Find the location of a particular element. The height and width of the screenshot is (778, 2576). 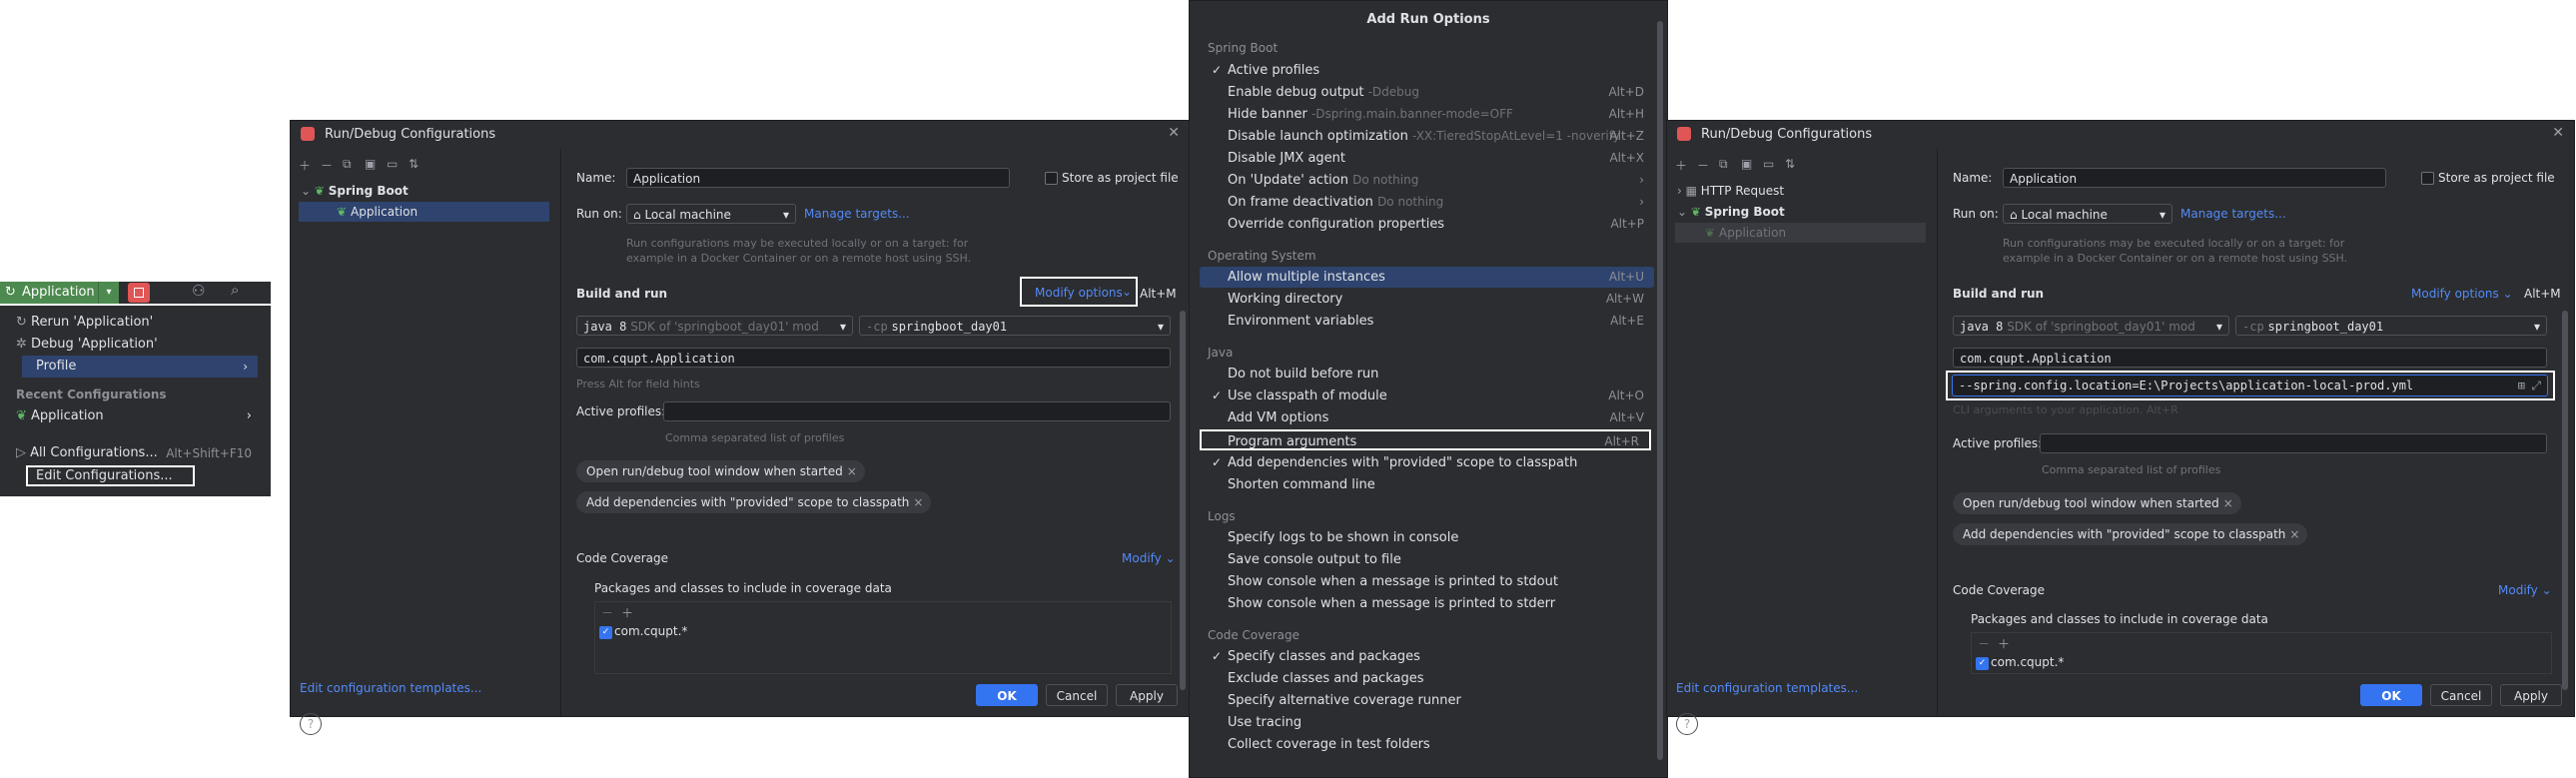

option-use-classpath: ✓ Use classpath of module Alt+O is located at coordinates (1427, 396).